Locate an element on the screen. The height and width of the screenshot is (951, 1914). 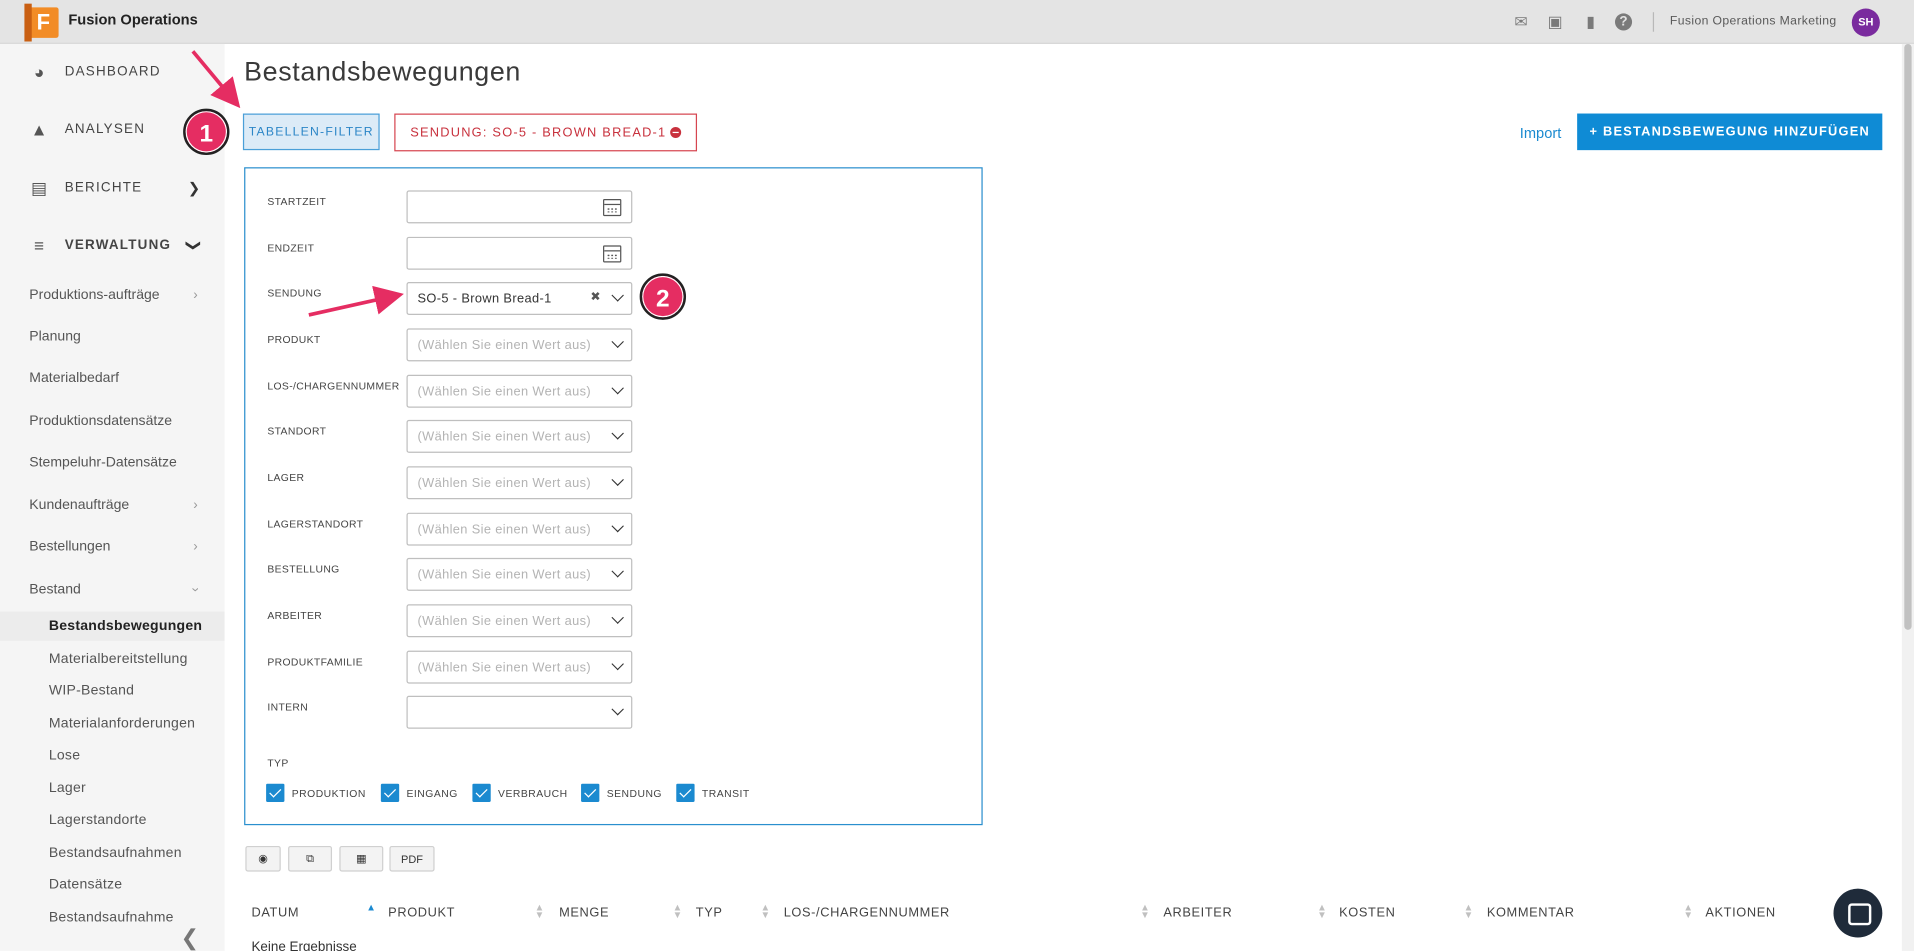
page-scrollbar is located at coordinates (1907, 497).